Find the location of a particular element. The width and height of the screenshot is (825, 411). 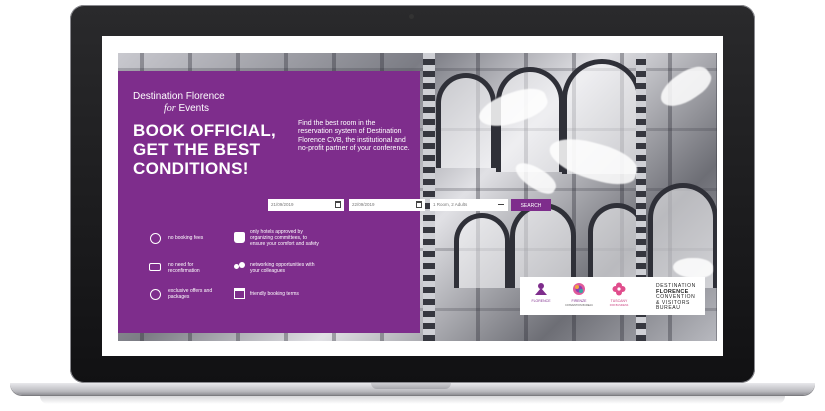

firenze-logo is located at coordinates (579, 289).